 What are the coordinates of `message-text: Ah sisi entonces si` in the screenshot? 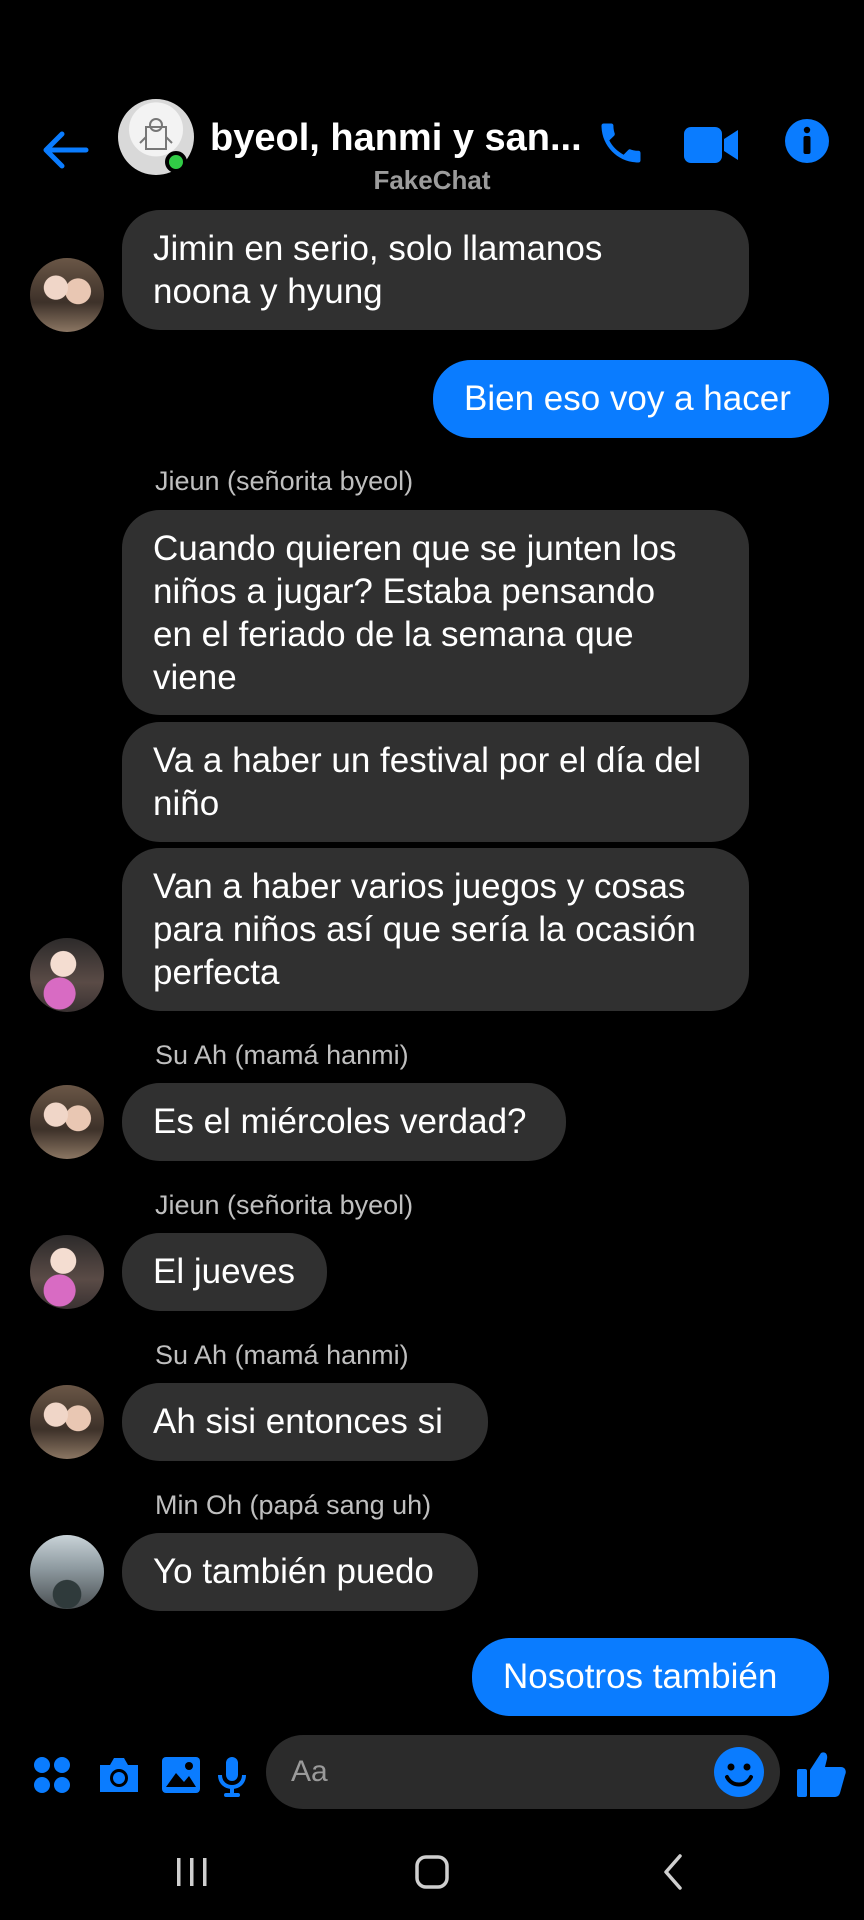 It's located at (298, 1421).